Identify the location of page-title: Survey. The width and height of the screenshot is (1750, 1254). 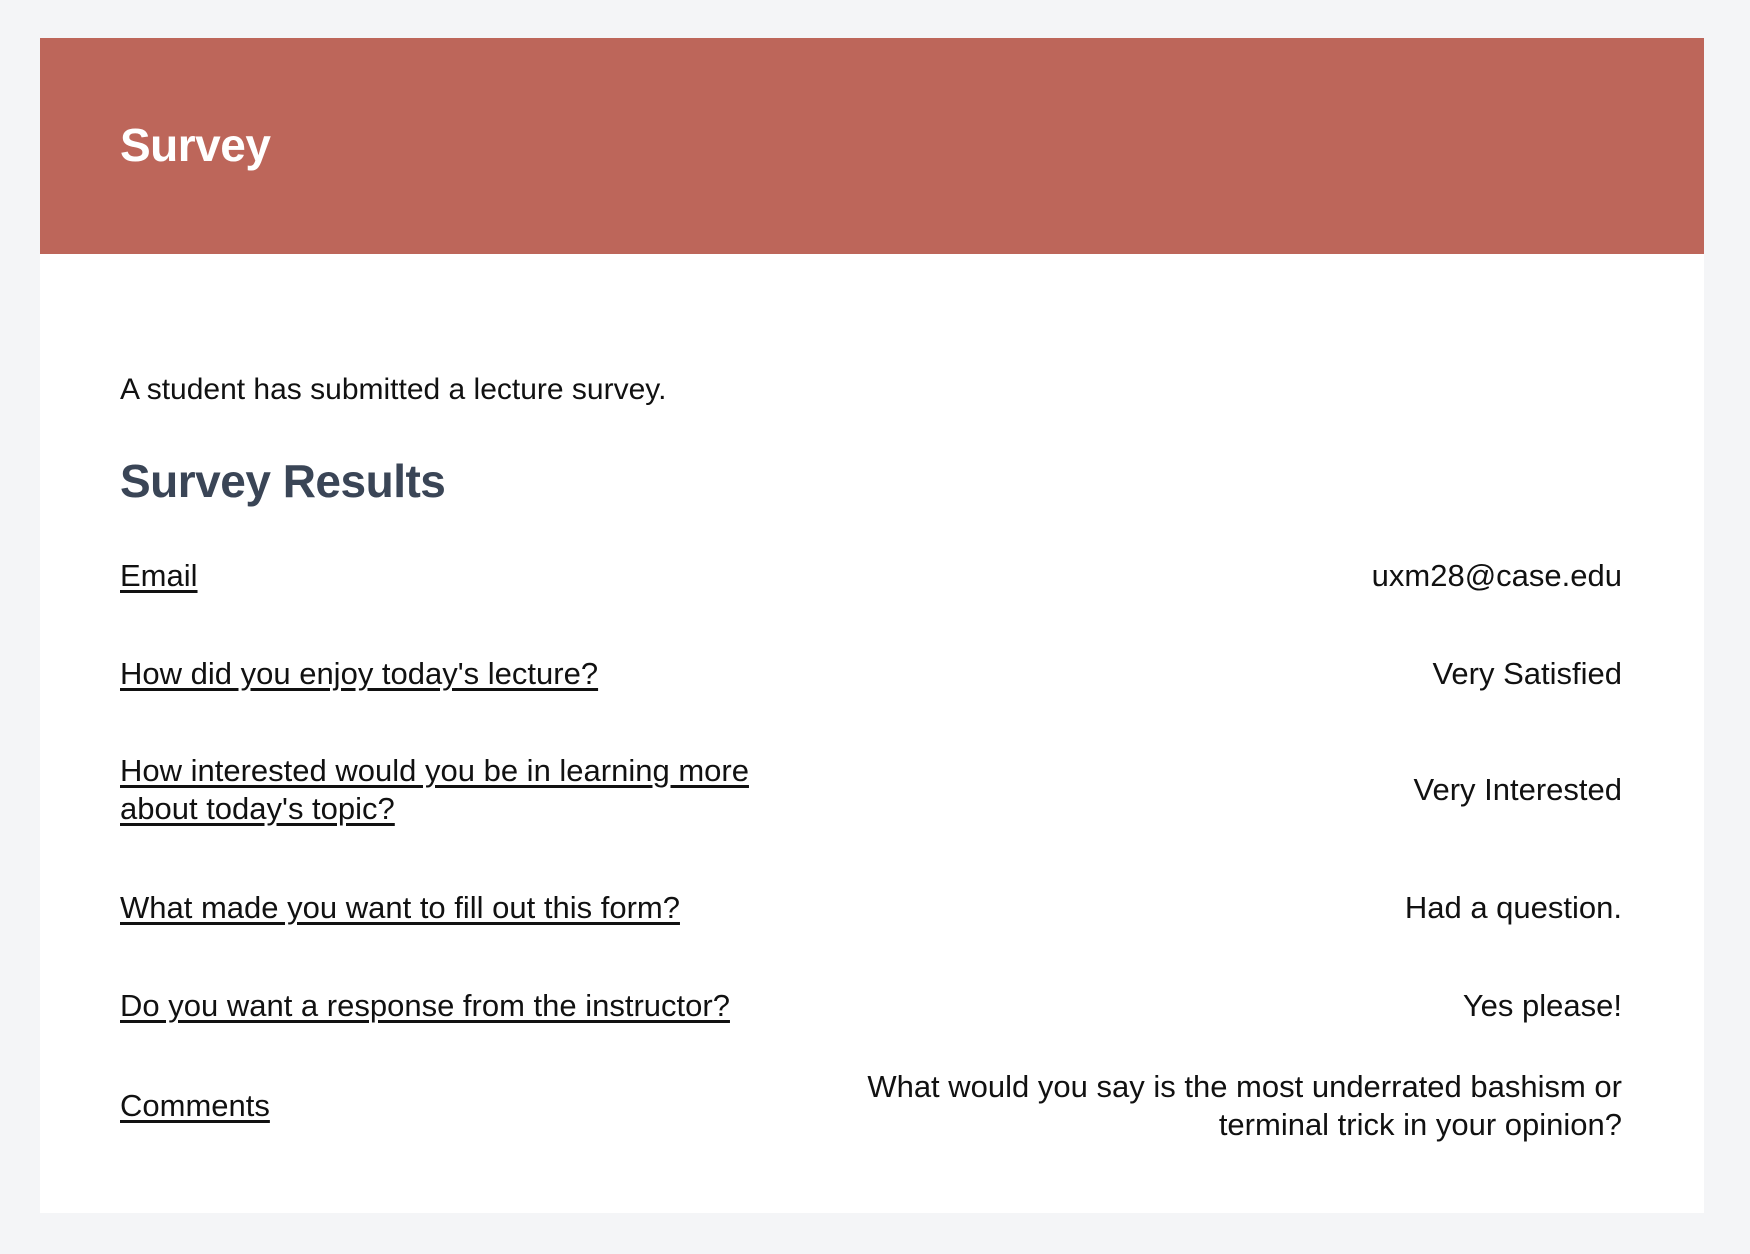
(195, 145).